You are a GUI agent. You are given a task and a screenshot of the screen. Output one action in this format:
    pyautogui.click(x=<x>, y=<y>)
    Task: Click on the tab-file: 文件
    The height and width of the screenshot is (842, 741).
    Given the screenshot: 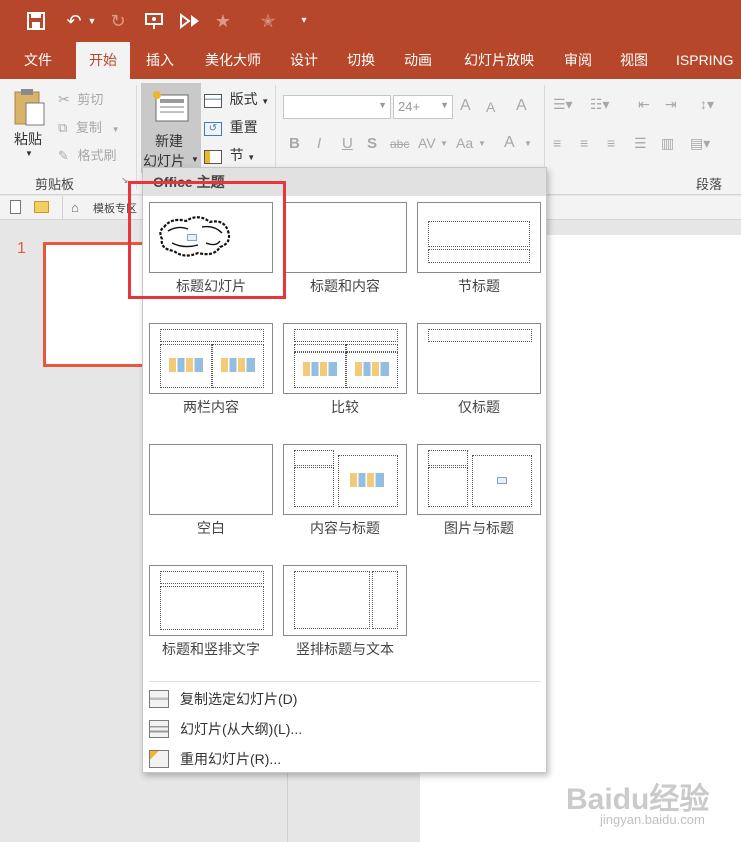 What is the action you would take?
    pyautogui.click(x=38, y=60)
    